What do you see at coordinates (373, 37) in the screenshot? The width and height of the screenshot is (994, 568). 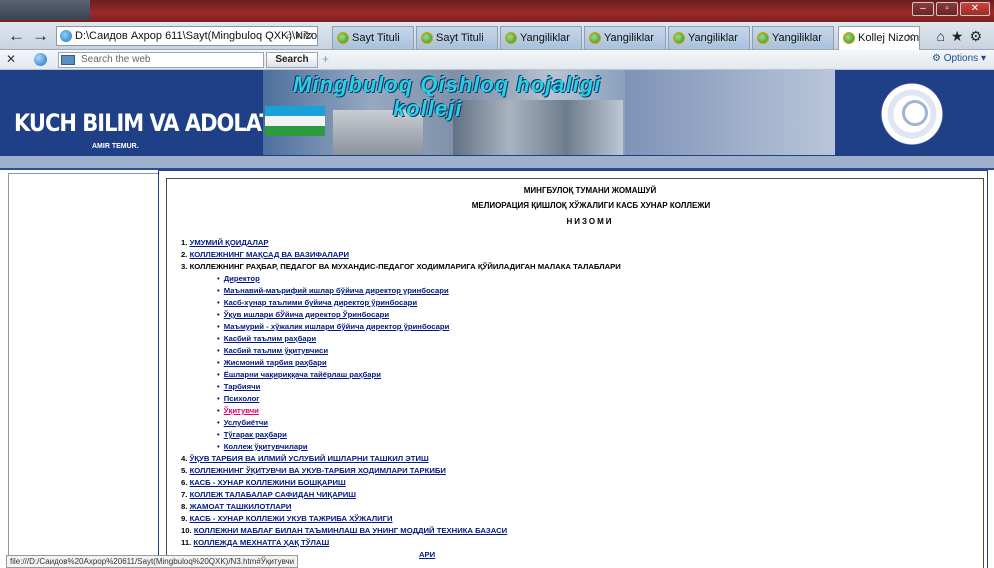 I see `tab-sayt-tituli-1: Sayt Tituli` at bounding box center [373, 37].